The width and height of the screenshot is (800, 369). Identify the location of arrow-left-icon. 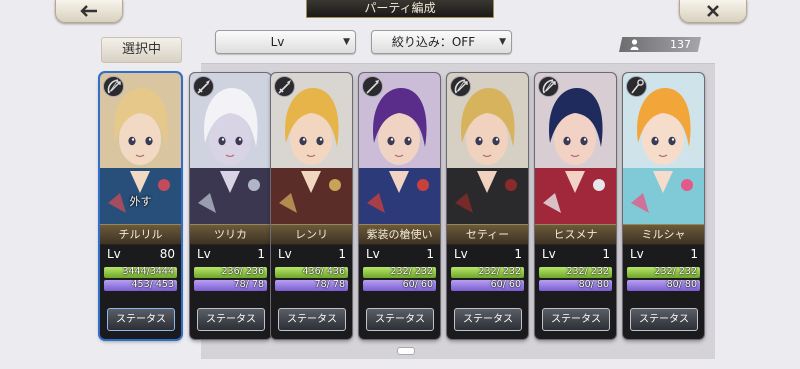
(88, 11).